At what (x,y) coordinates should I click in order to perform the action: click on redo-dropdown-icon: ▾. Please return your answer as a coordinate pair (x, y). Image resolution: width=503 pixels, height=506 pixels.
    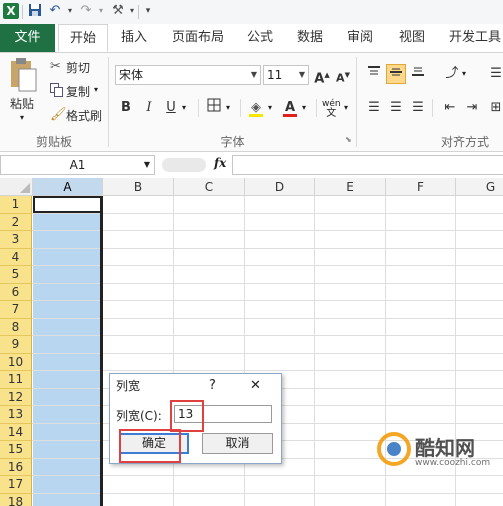
    Looking at the image, I should click on (101, 11).